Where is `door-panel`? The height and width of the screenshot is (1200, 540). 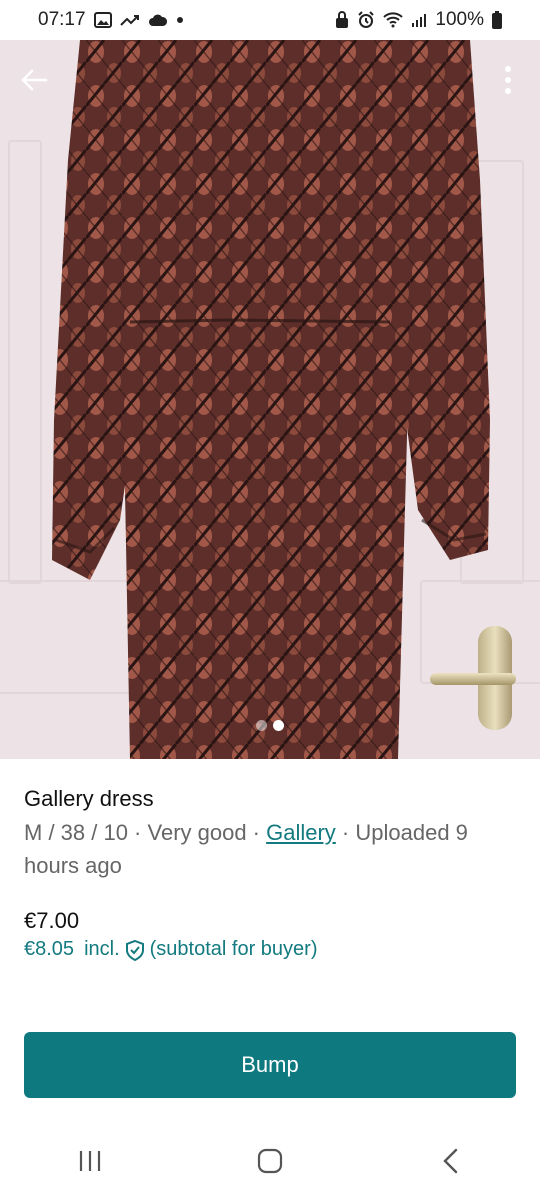
door-panel is located at coordinates (25, 362).